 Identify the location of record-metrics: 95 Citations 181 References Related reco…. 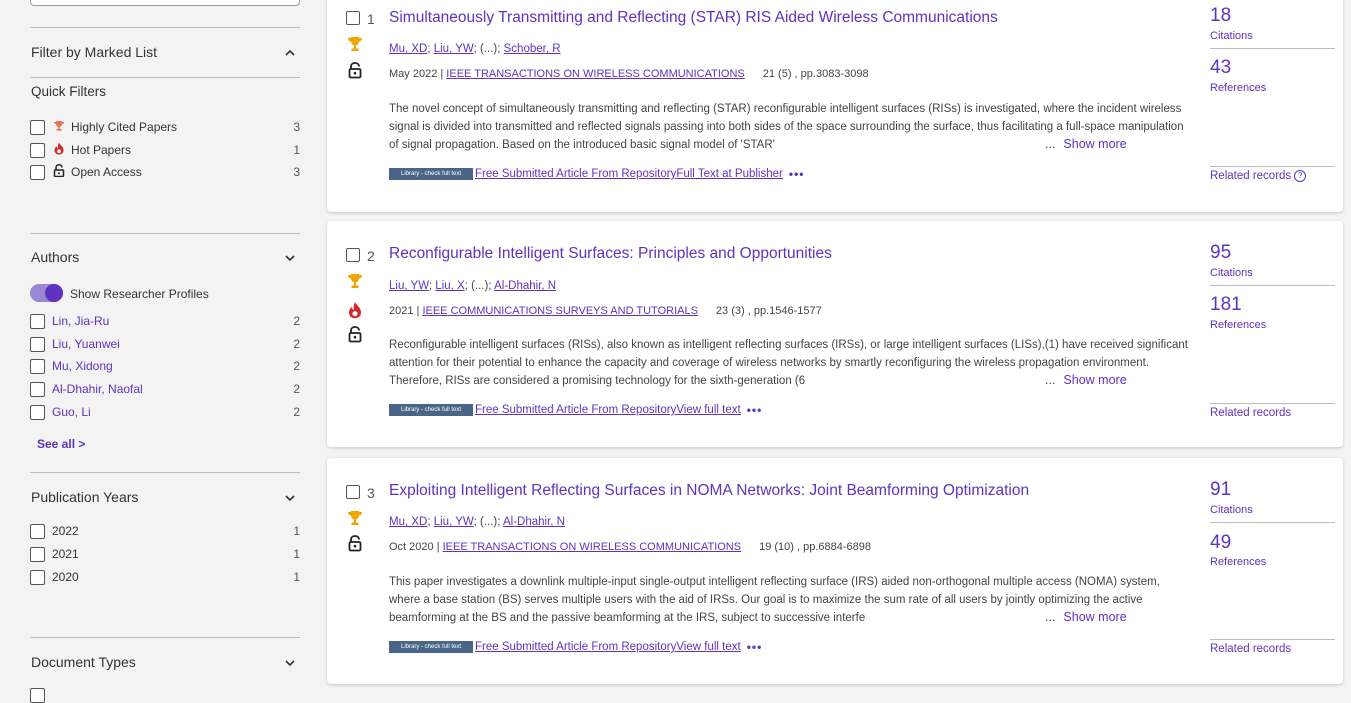
(1272, 334).